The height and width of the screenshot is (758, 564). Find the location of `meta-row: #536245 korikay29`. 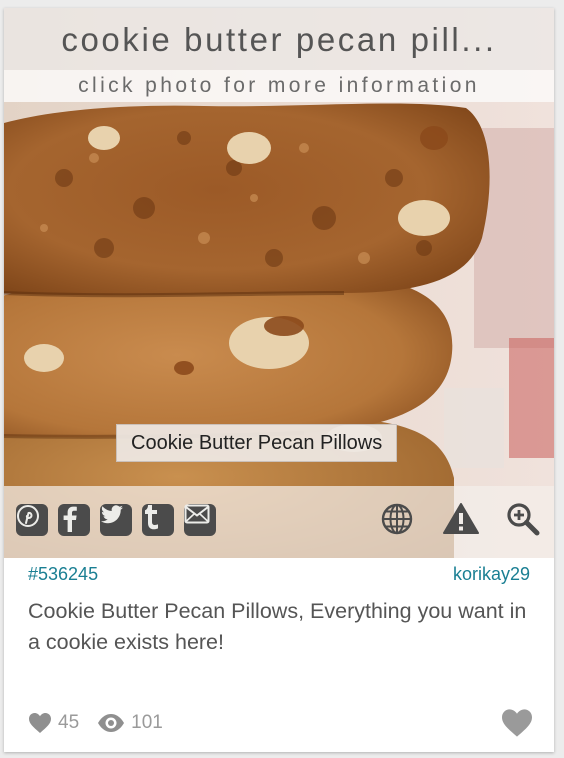

meta-row: #536245 korikay29 is located at coordinates (279, 574).